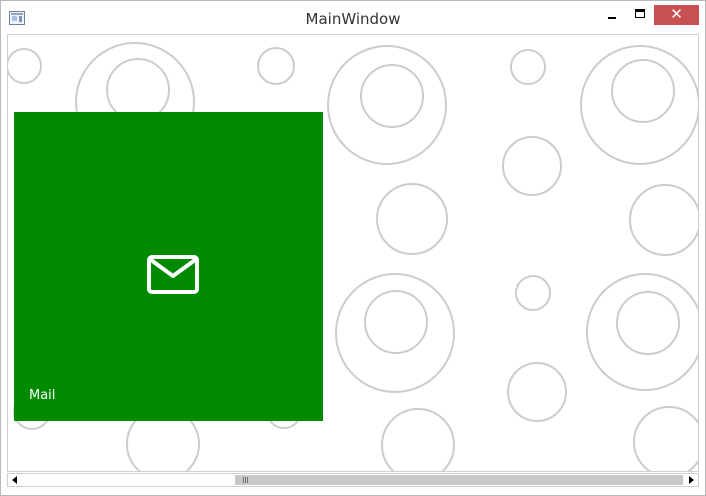  What do you see at coordinates (612, 18) in the screenshot?
I see `minimize-icon` at bounding box center [612, 18].